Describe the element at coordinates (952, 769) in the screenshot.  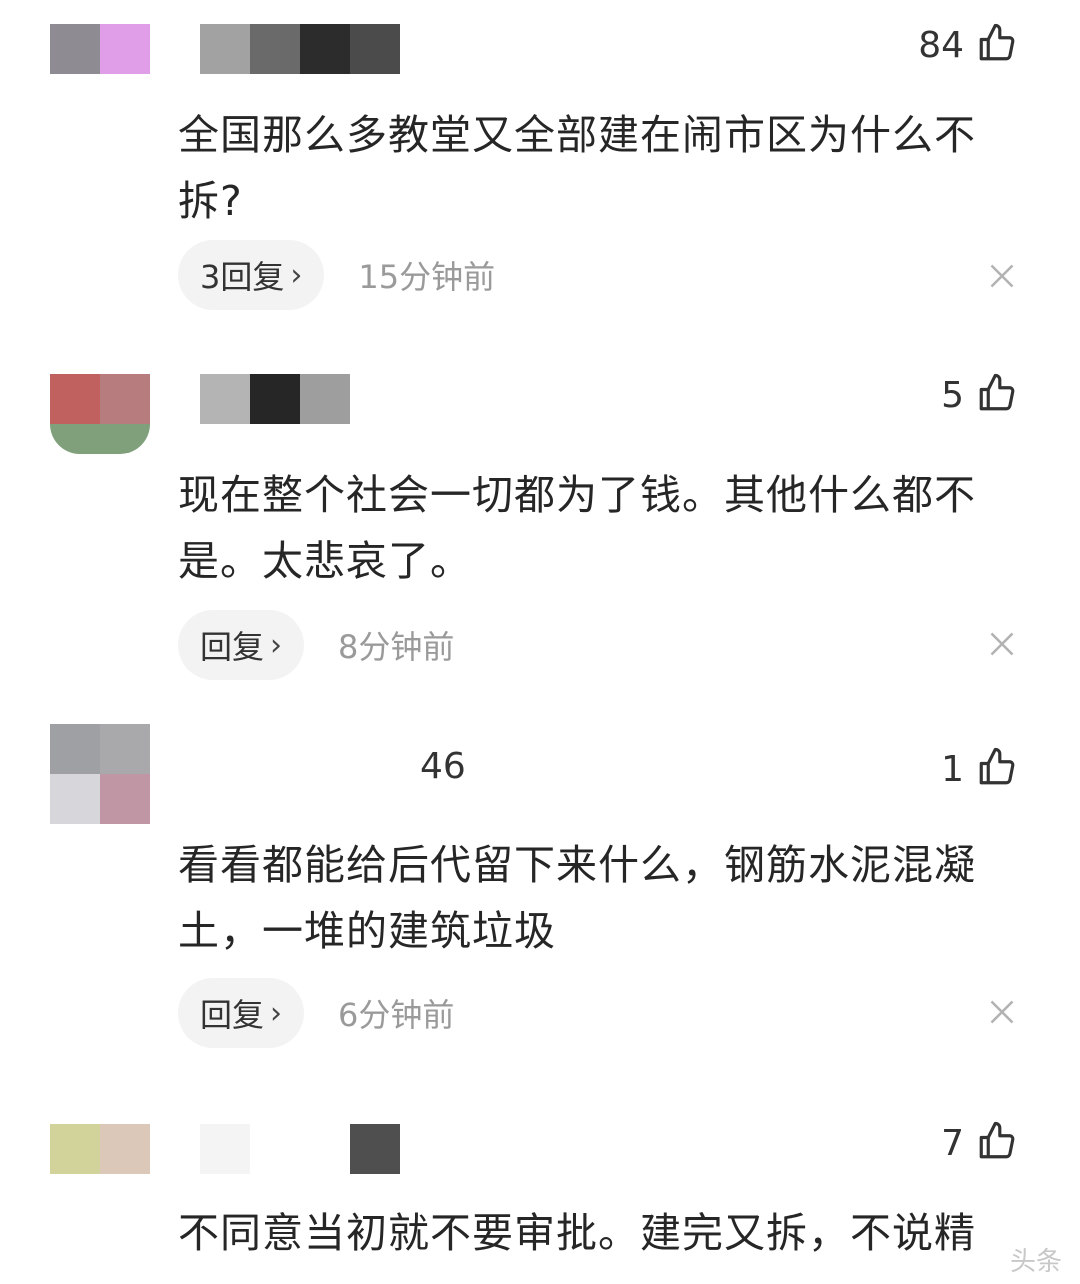
I see `like-count: 1` at that location.